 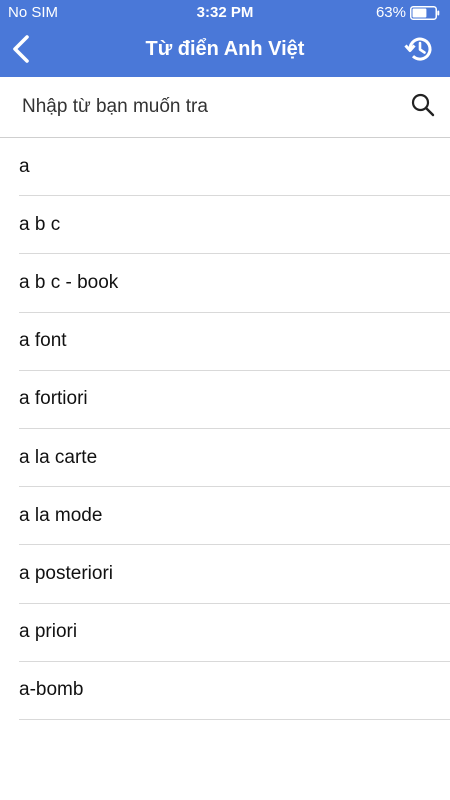 I want to click on list-item: a posteriori, so click(x=234, y=574).